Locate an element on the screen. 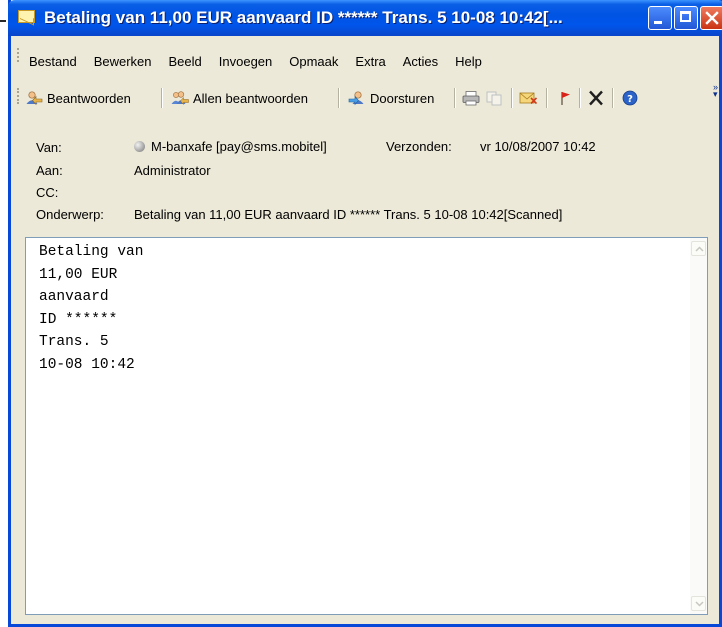  reply-all-button: Allen beantwoorden is located at coordinates (239, 98).